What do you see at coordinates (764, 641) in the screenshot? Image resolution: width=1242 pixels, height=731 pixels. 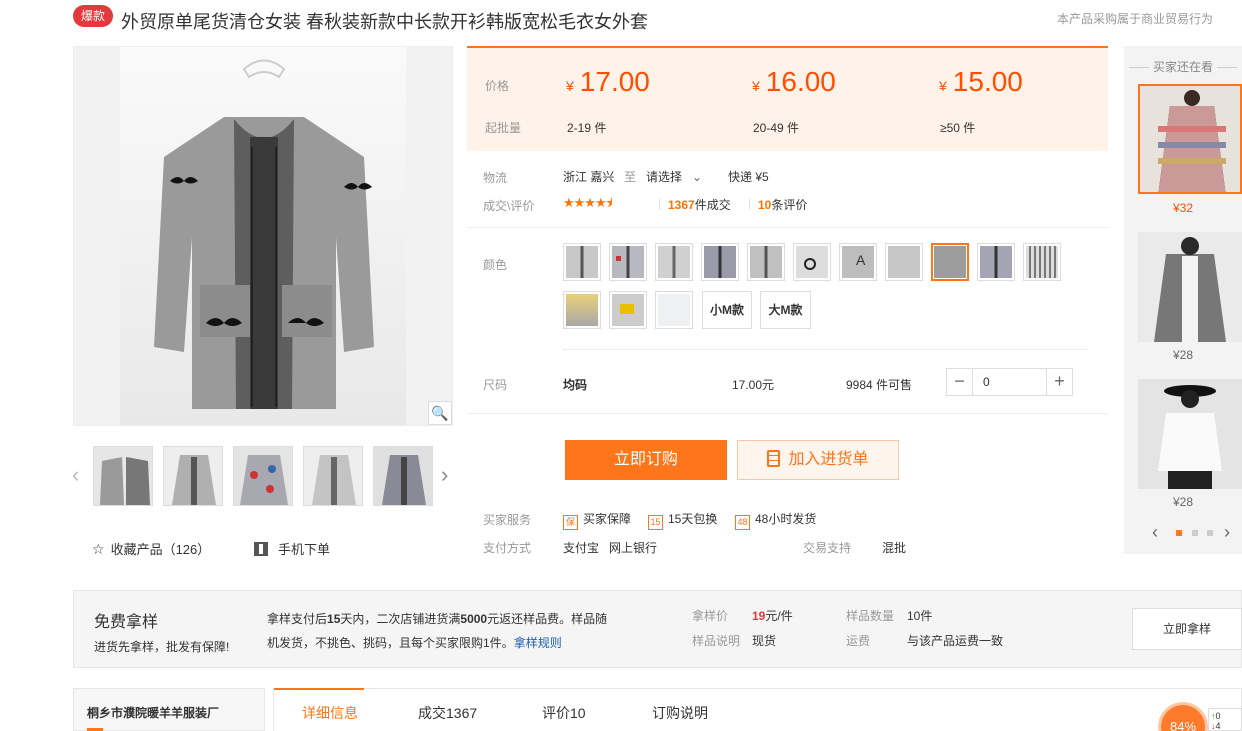 I see `sample-desc-value: 现货` at bounding box center [764, 641].